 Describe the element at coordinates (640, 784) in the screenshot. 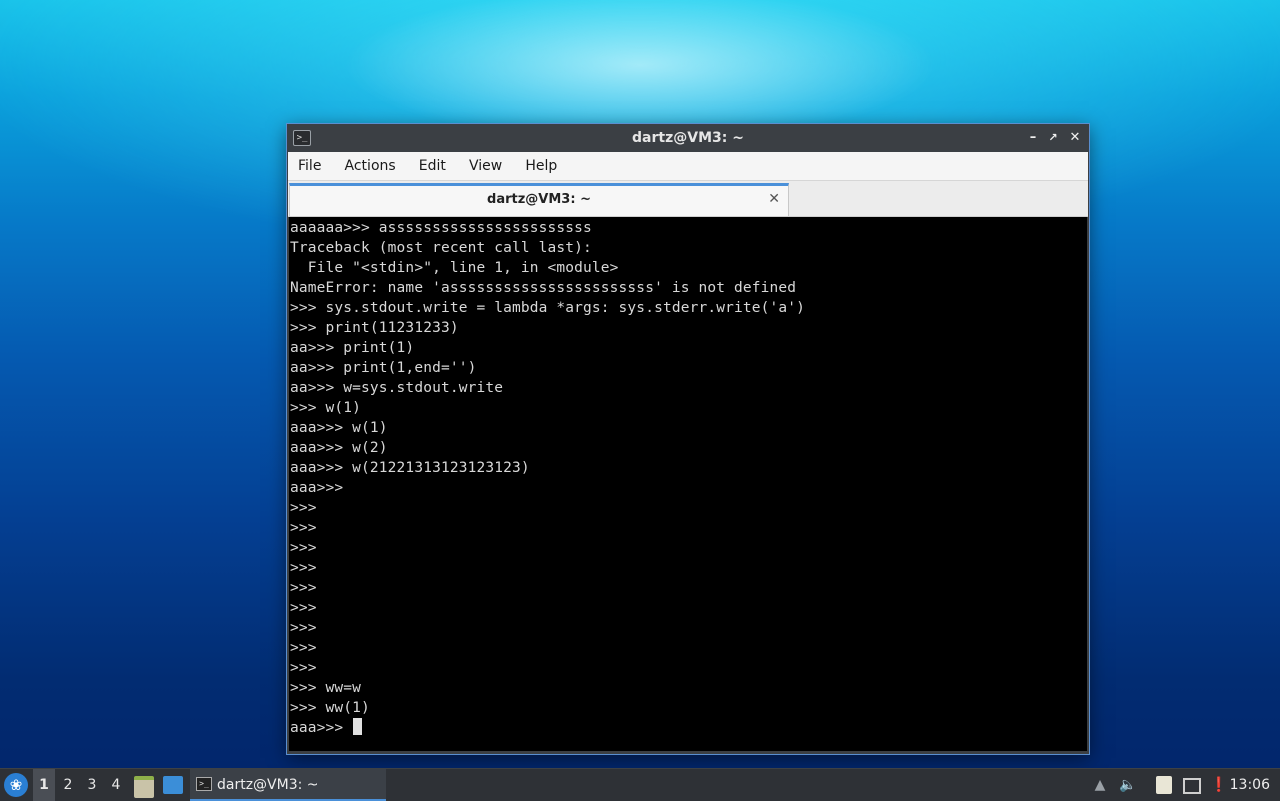

I see `taskbar: ❀ 1 2 3 4 >_ dartz@VM3: ~ ▲ 🔈 ❗ 13:06` at that location.